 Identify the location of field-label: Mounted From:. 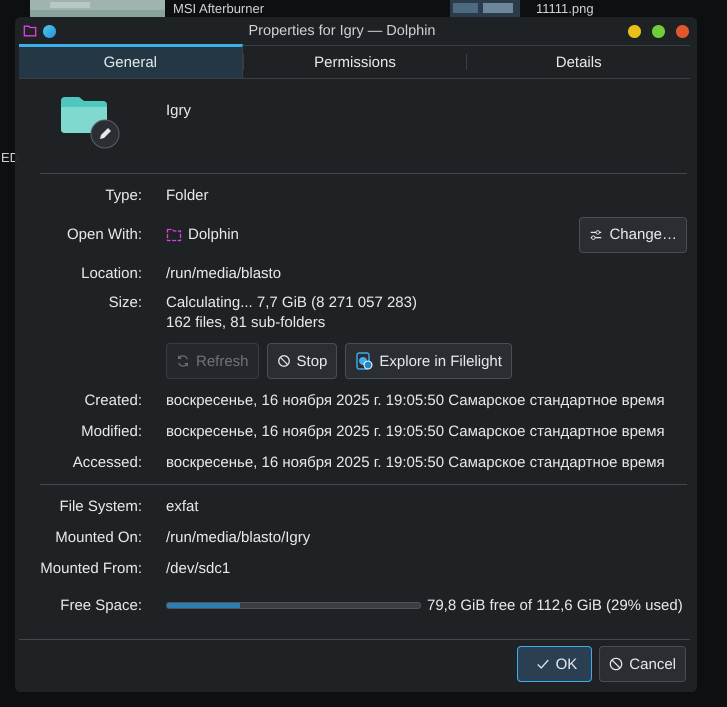
(90, 568).